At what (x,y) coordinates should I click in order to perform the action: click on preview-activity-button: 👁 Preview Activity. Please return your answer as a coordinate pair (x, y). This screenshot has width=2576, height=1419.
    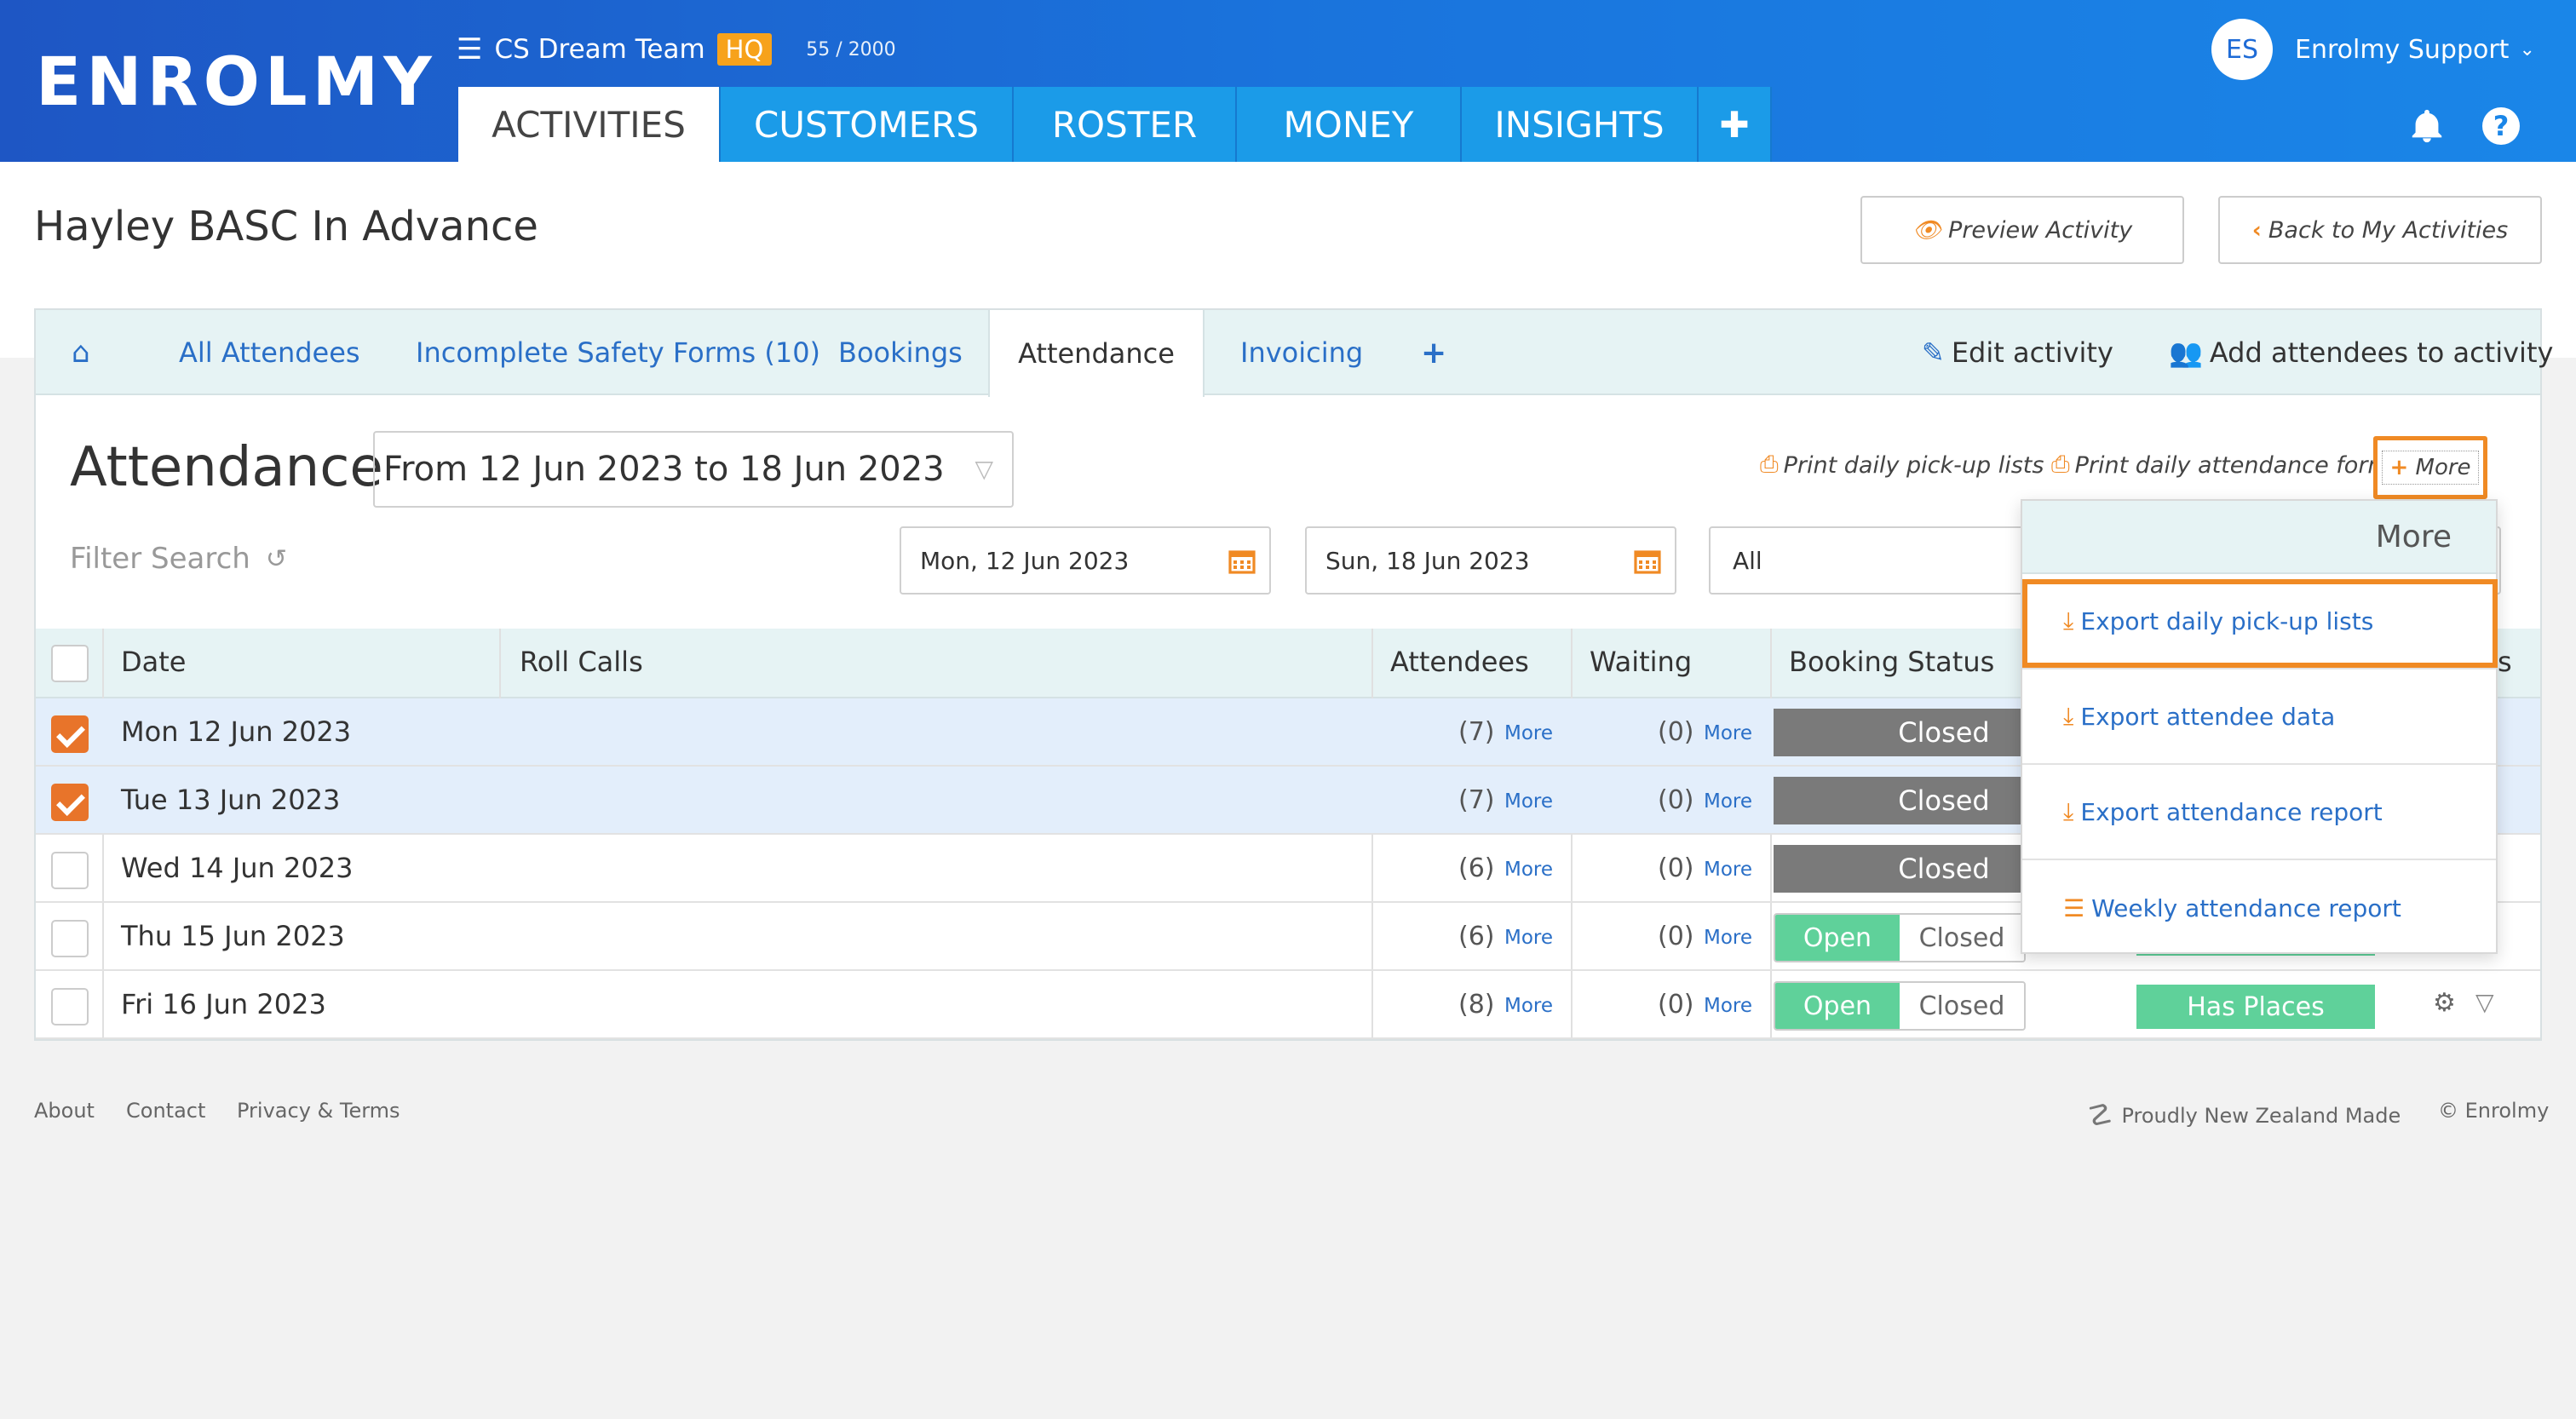
    Looking at the image, I should click on (2022, 230).